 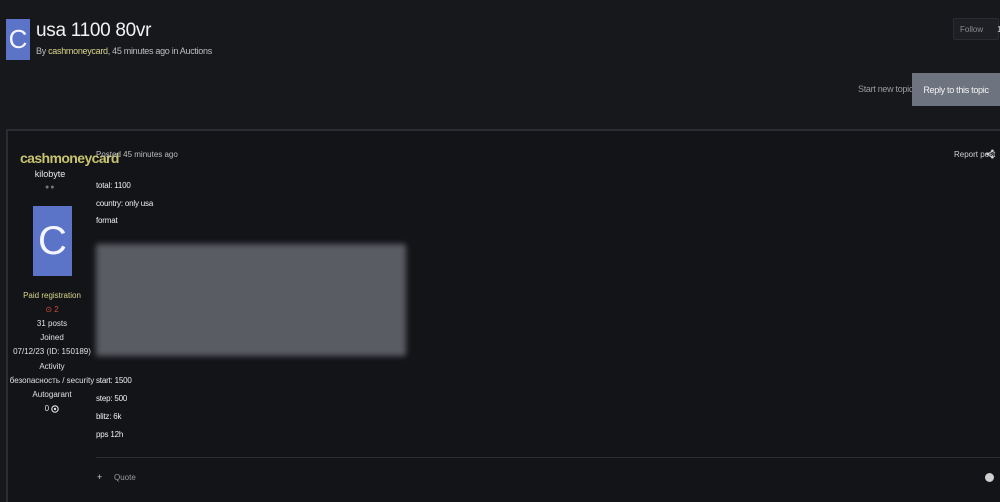 I want to click on topic-author-avatar: C, so click(x=18, y=39).